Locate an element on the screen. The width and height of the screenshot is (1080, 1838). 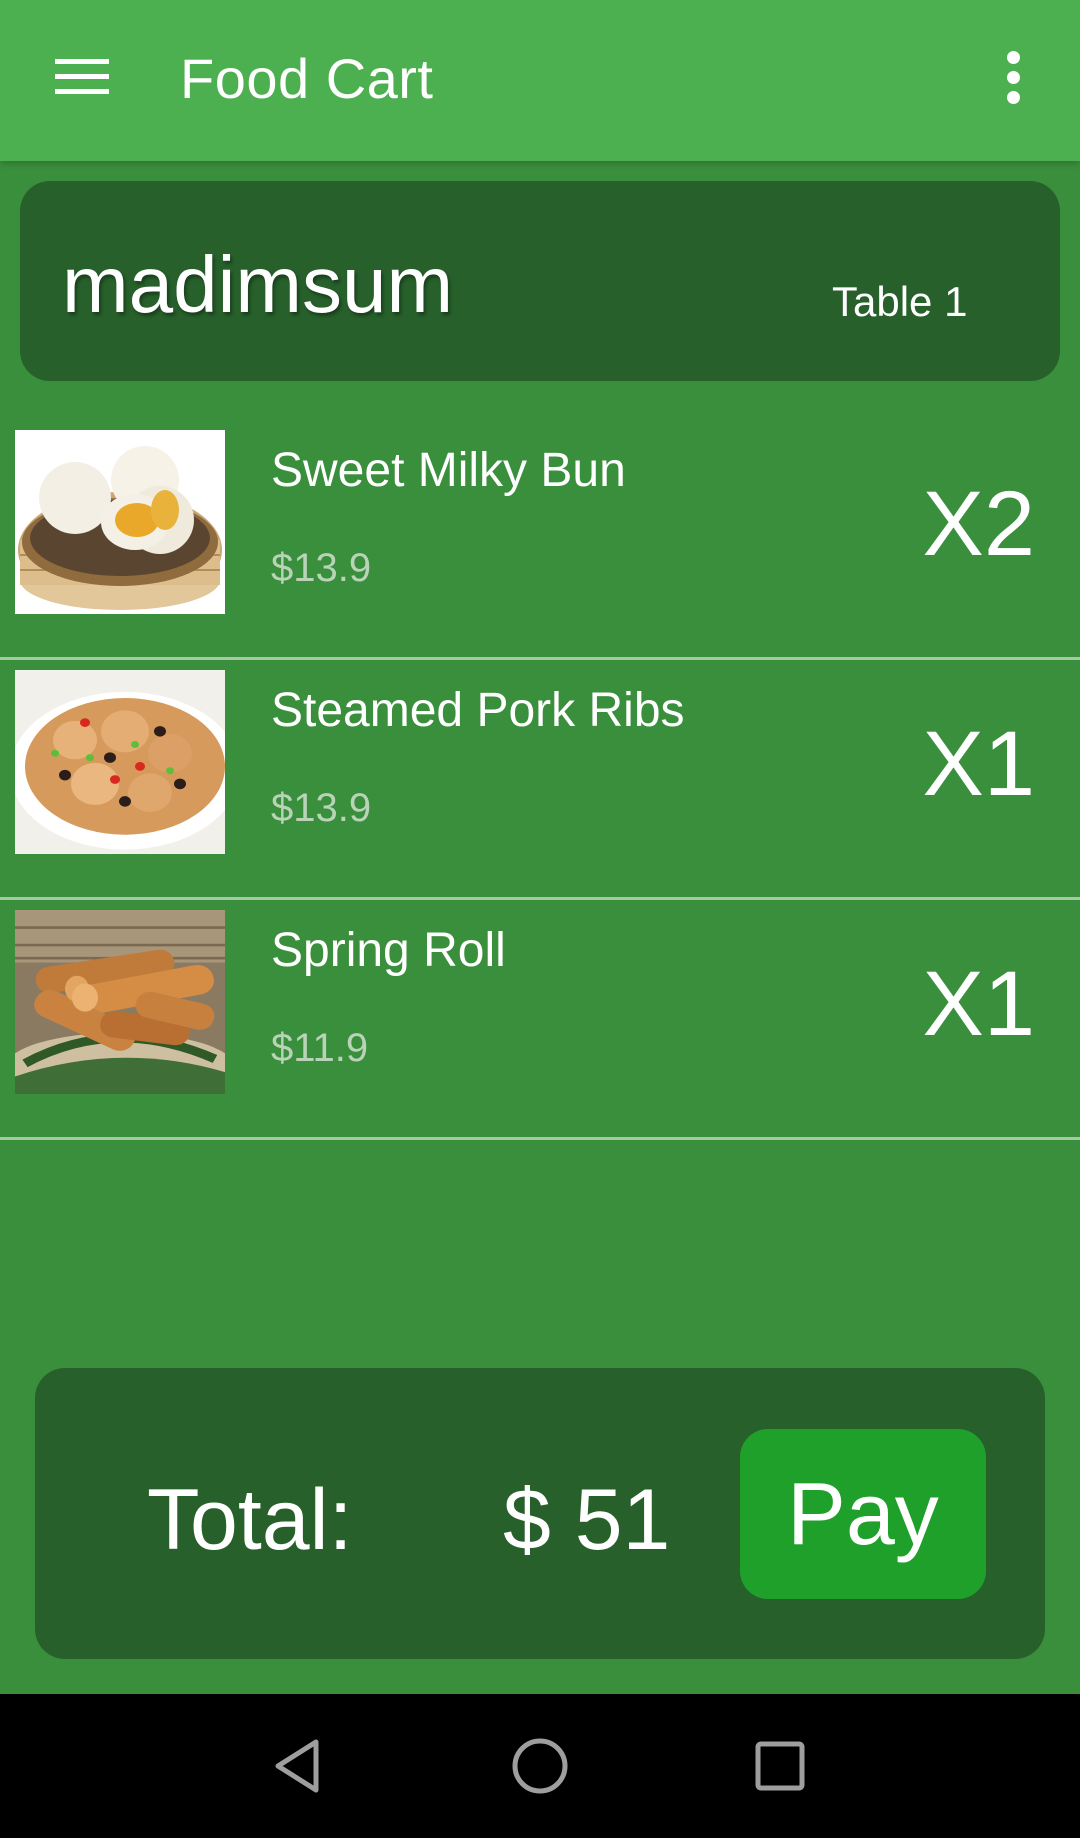
item-name: Spring Roll is located at coordinates (388, 950).